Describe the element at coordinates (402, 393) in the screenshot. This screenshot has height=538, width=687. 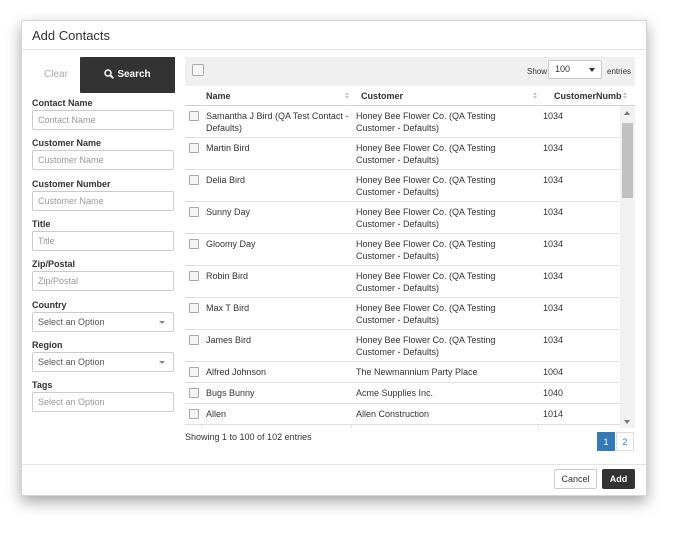
I see `table-row: Bugs Bunny Acme Supplies Inc. 1040` at that location.